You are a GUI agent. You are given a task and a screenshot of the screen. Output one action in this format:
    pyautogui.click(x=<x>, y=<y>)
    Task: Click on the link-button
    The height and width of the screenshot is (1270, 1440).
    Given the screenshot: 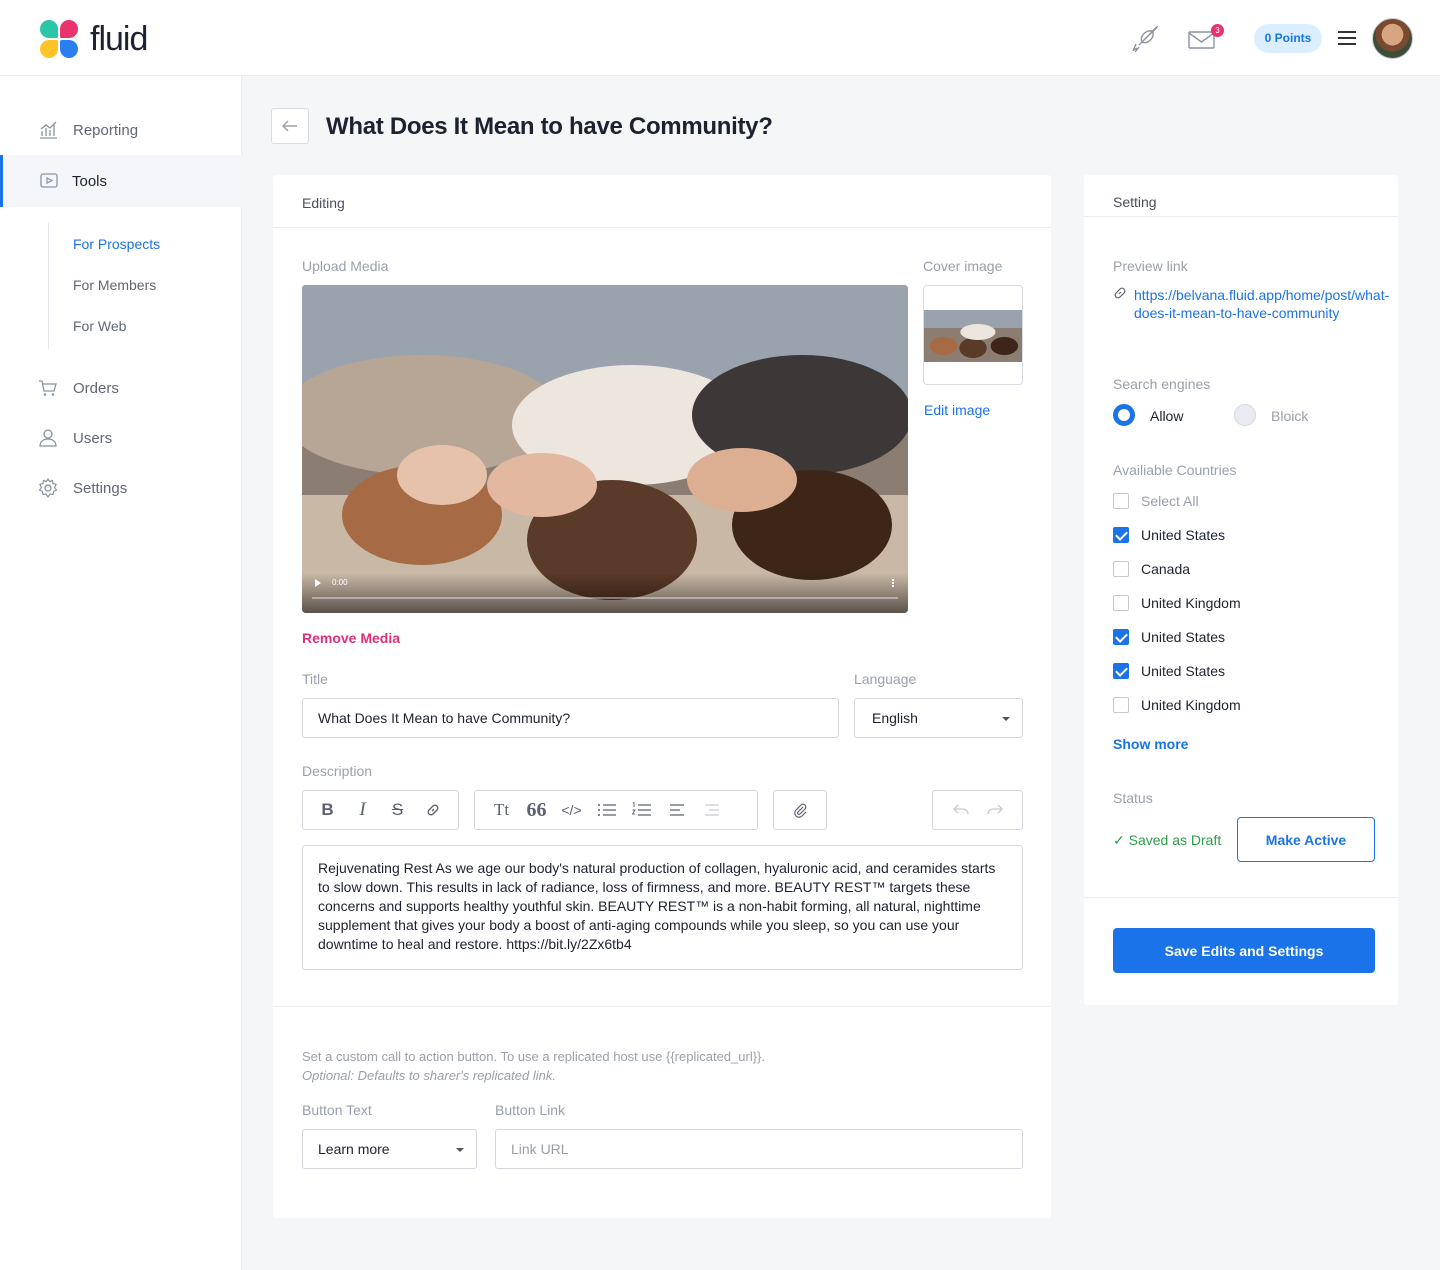 What is the action you would take?
    pyautogui.click(x=432, y=810)
    